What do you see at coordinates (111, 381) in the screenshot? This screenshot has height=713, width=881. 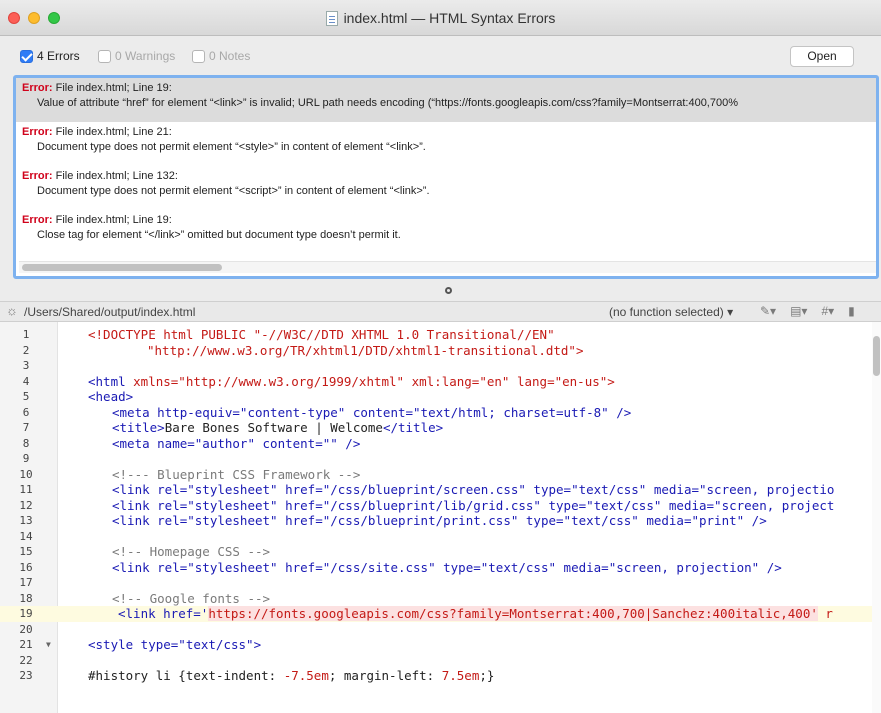 I see `html-tag: <html` at bounding box center [111, 381].